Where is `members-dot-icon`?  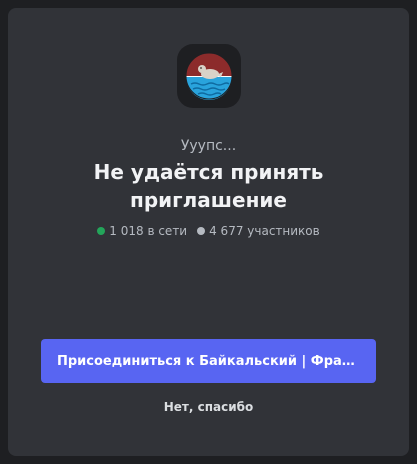 members-dot-icon is located at coordinates (201, 231).